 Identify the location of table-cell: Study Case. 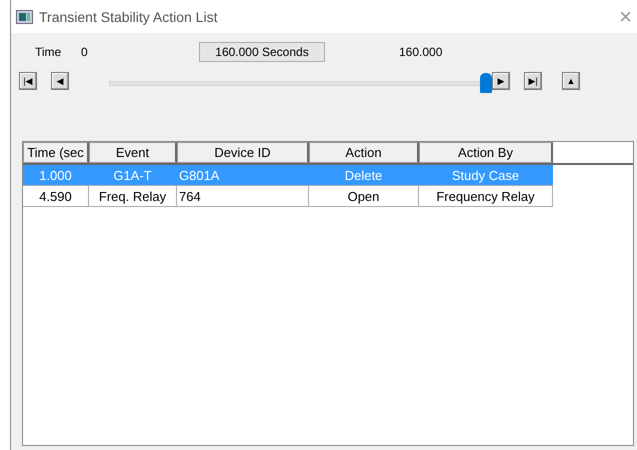
(486, 175).